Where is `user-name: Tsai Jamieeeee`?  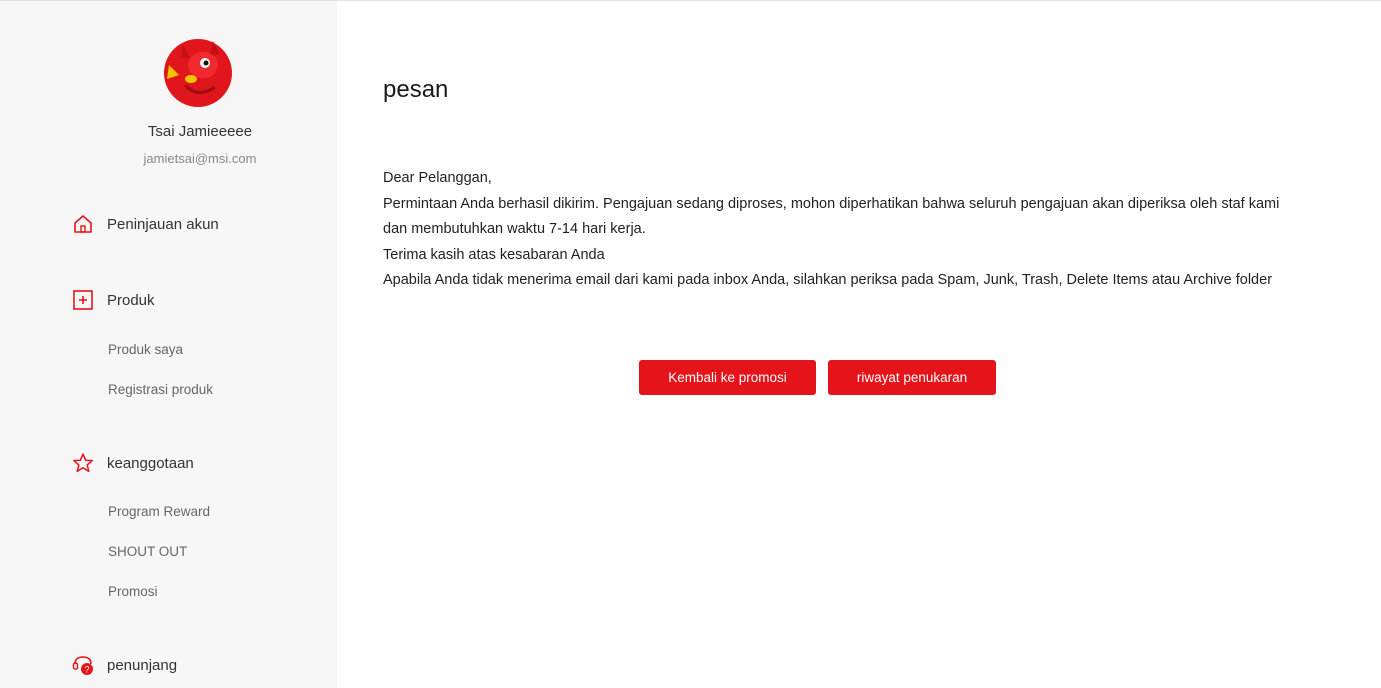
user-name: Tsai Jamieeeee is located at coordinates (200, 131).